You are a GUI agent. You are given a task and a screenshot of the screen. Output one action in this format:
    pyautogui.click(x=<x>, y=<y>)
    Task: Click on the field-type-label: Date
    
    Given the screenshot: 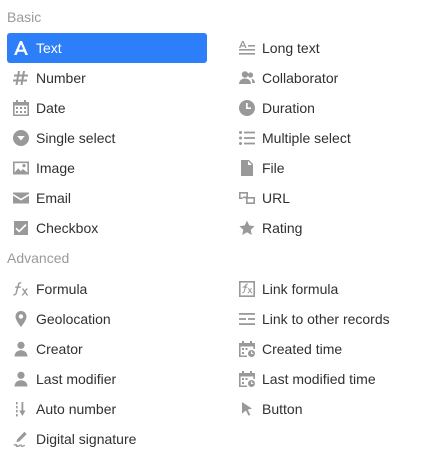 What is the action you would take?
    pyautogui.click(x=51, y=108)
    